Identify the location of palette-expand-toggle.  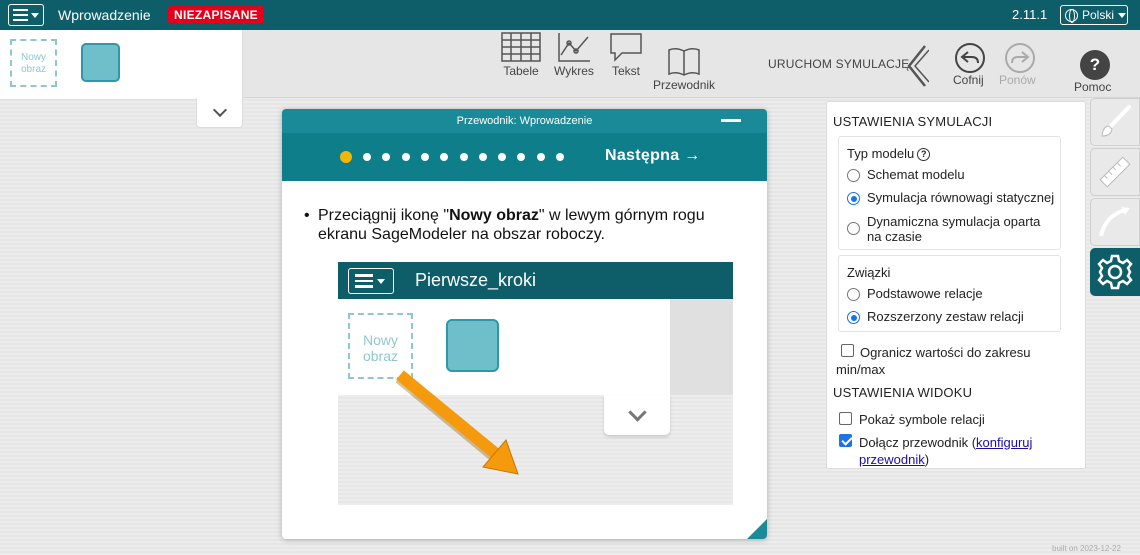
(219, 113).